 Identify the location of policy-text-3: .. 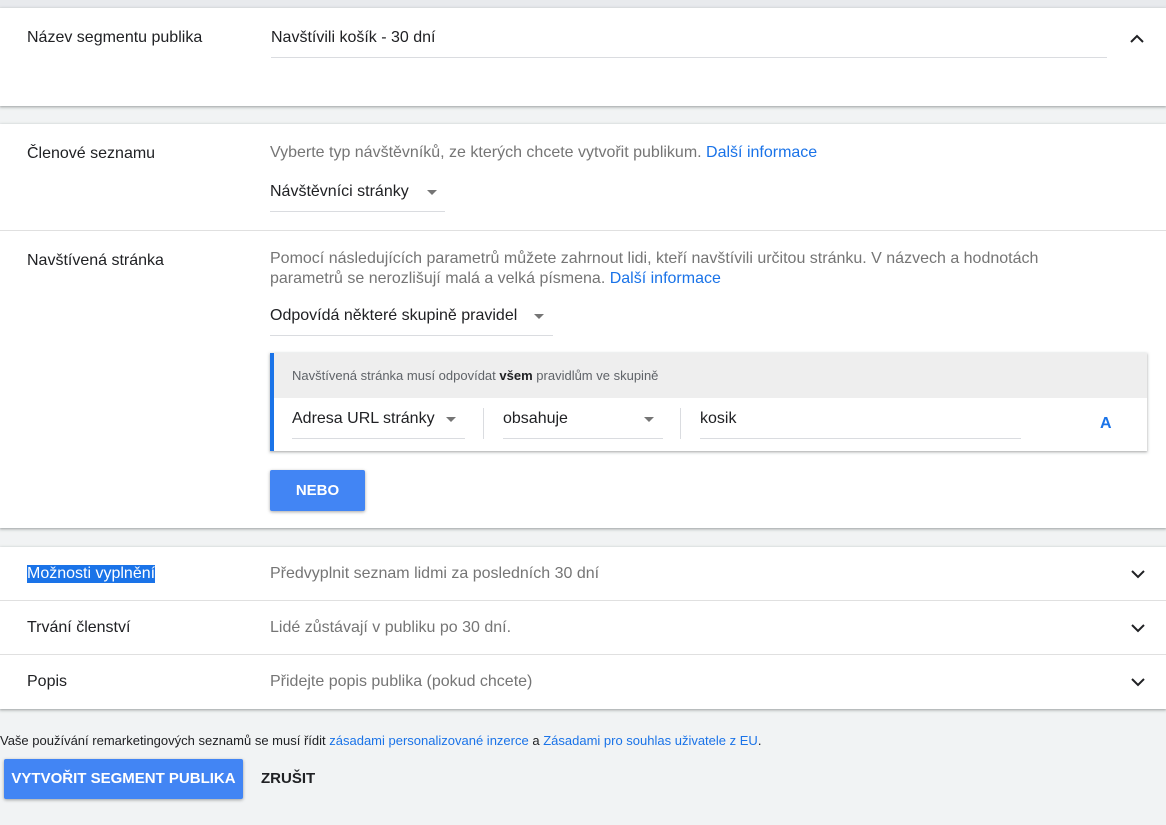
(759, 740).